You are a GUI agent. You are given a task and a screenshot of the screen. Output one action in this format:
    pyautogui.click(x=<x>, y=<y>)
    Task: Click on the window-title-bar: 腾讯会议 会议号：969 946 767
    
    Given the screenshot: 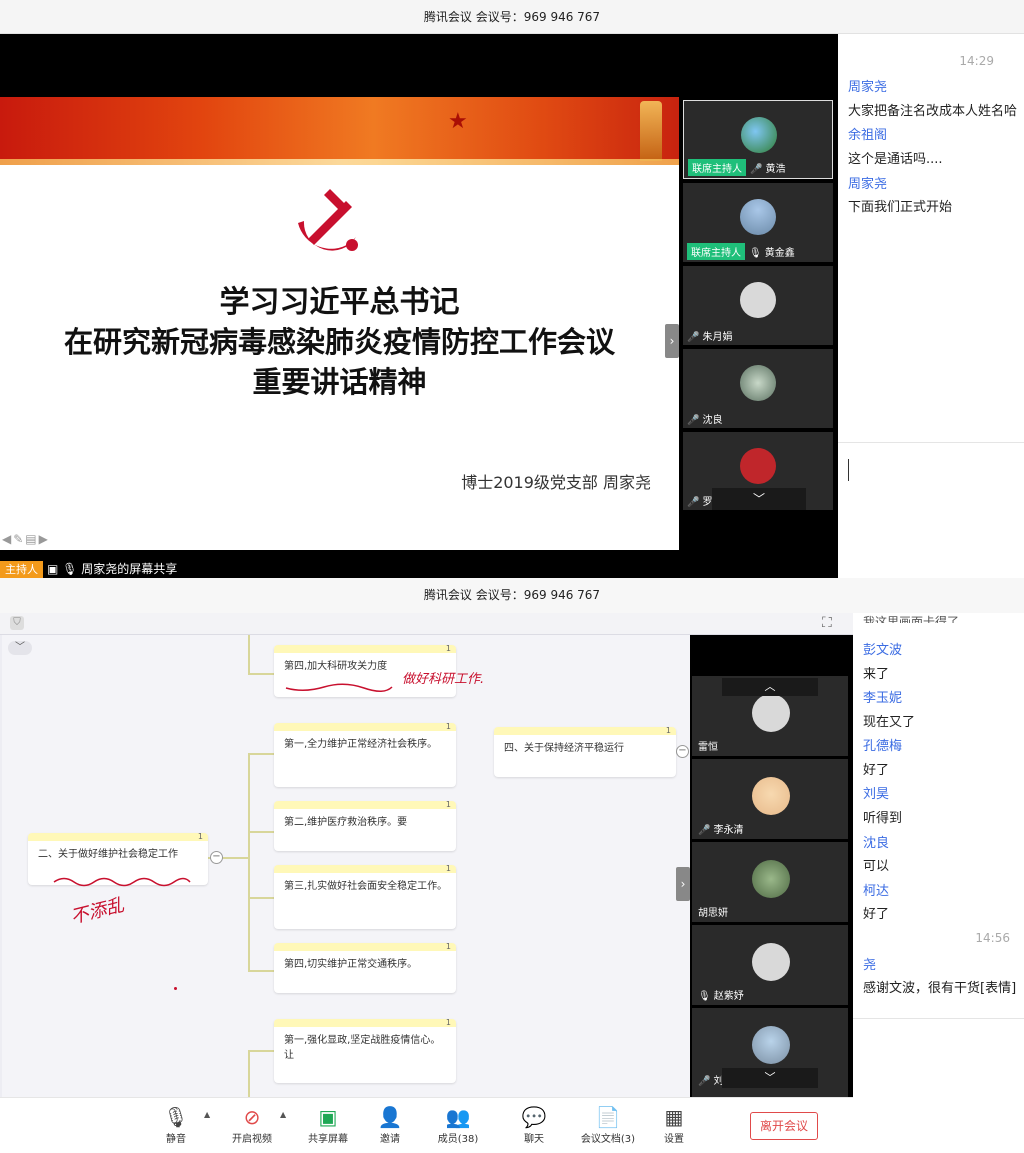 What is the action you would take?
    pyautogui.click(x=512, y=17)
    